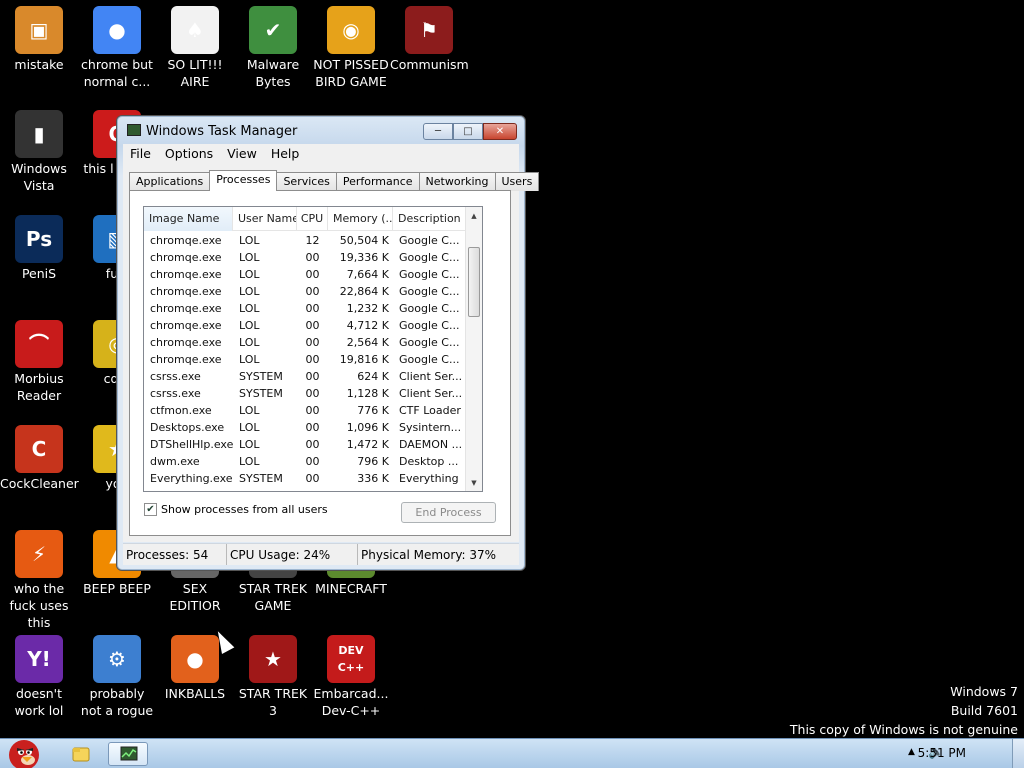 This screenshot has height=768, width=1024. I want to click on desktop-icon-label: PeniS, so click(39, 273).